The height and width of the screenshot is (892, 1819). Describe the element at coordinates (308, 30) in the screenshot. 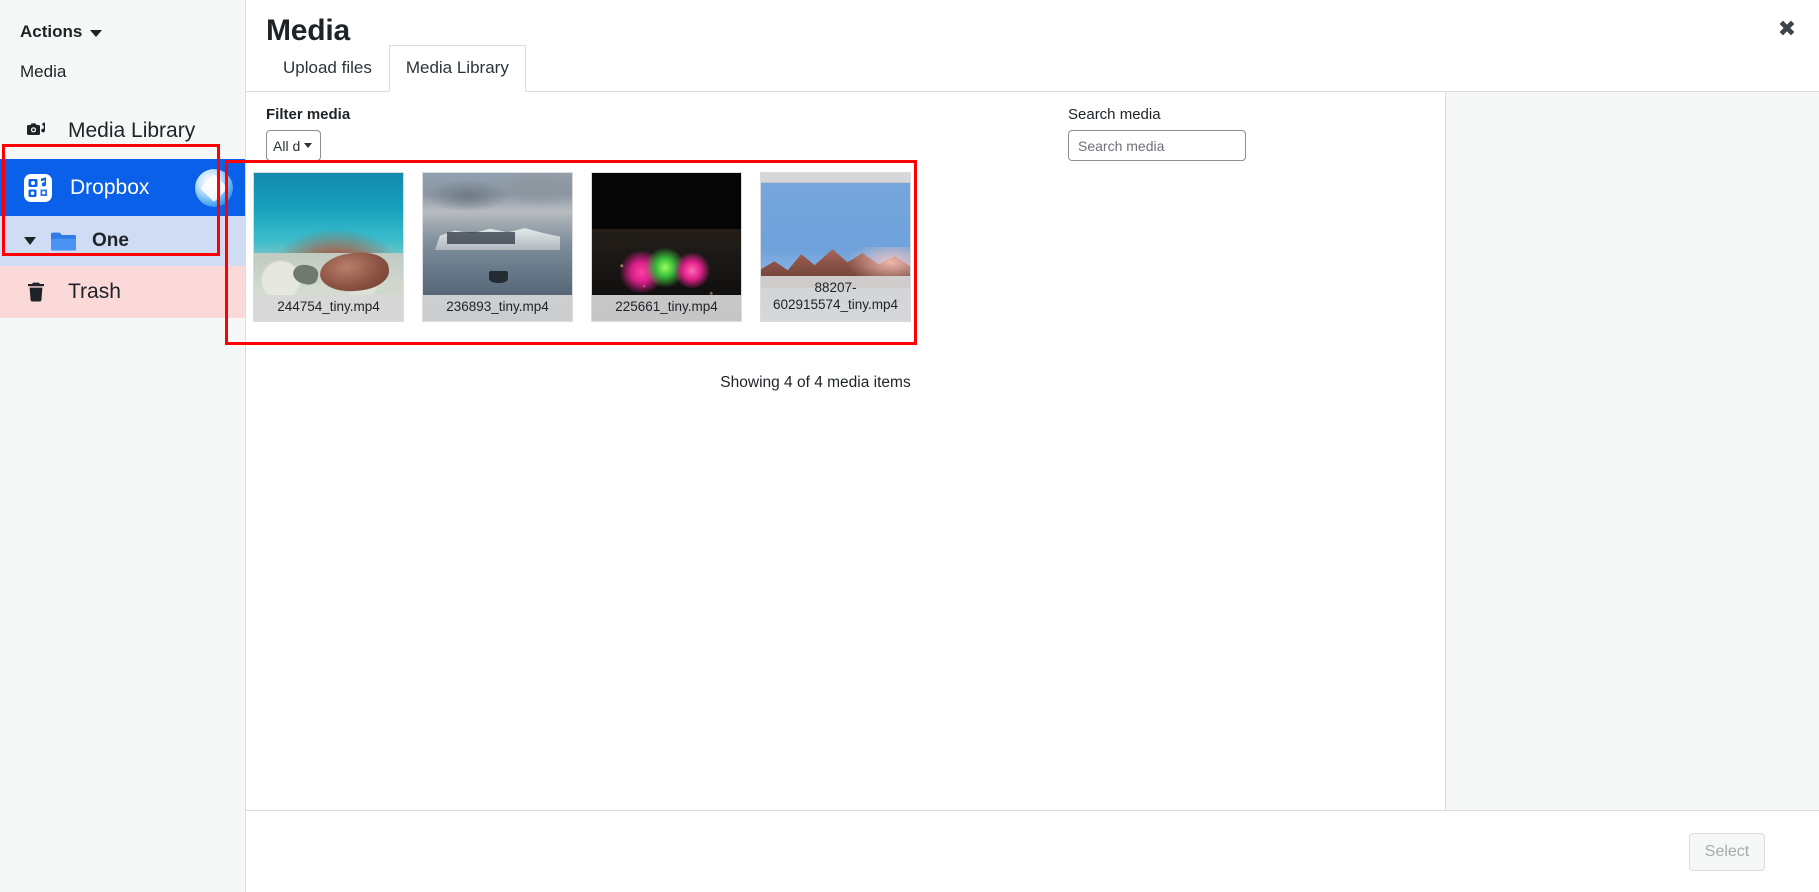

I see `page-title: Media` at that location.